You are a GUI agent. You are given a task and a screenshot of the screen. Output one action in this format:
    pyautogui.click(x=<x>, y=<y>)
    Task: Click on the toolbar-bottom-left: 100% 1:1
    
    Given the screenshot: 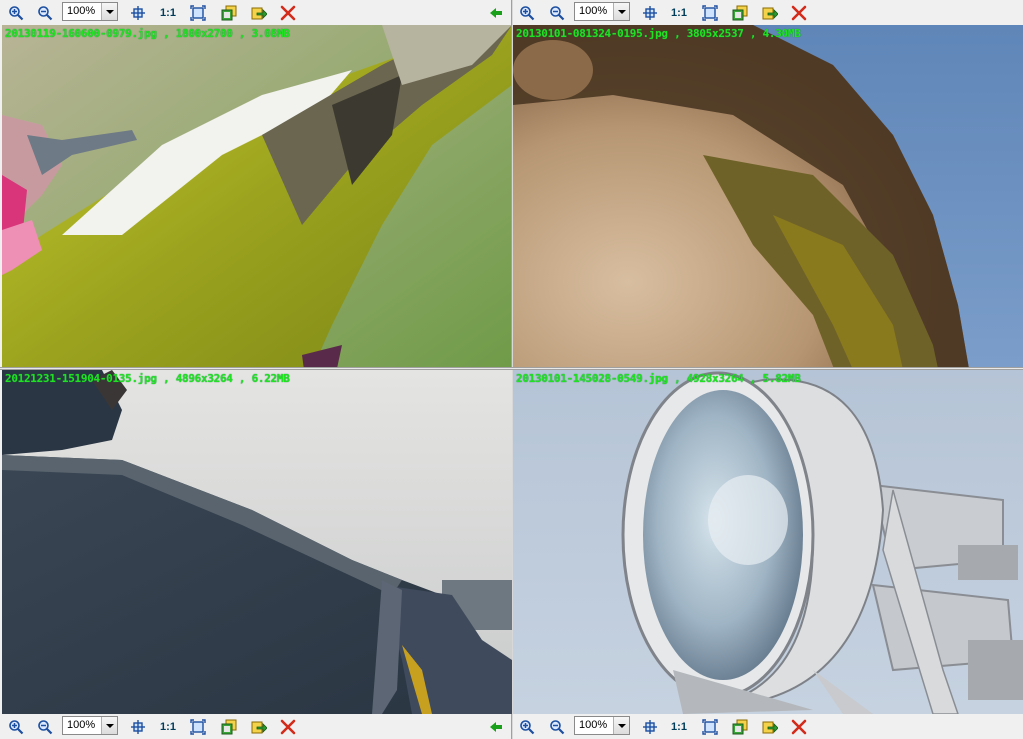 What is the action you would take?
    pyautogui.click(x=255, y=726)
    